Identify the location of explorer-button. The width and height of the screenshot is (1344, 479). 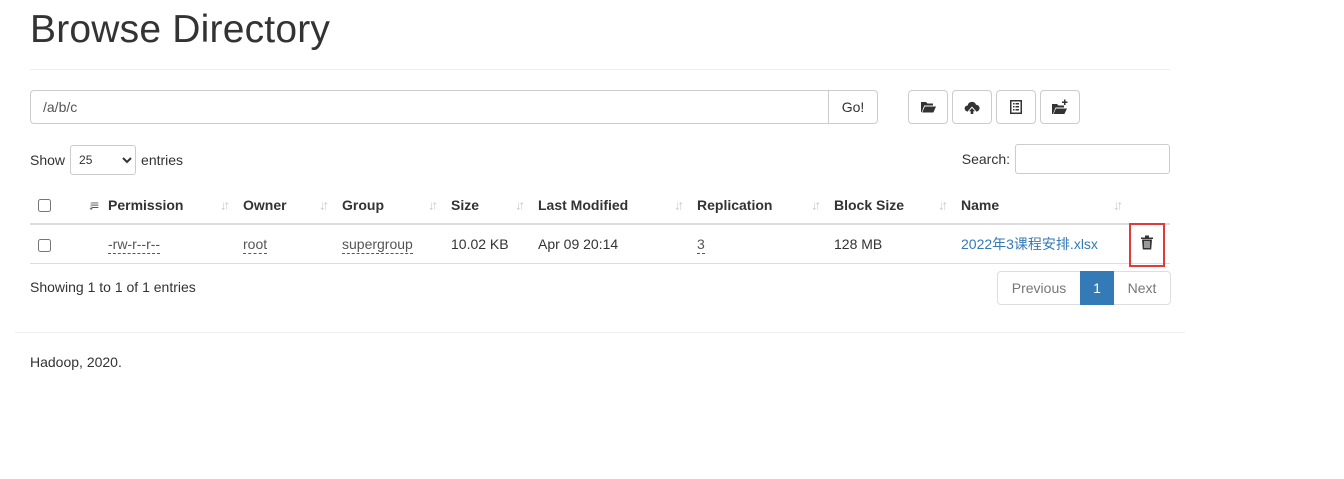
(928, 107).